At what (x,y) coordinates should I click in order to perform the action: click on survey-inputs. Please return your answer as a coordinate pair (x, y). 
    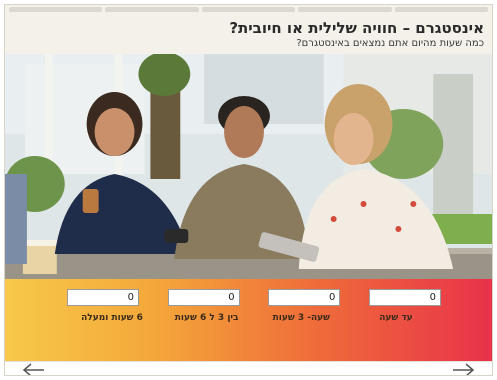
    Looking at the image, I should click on (254, 298).